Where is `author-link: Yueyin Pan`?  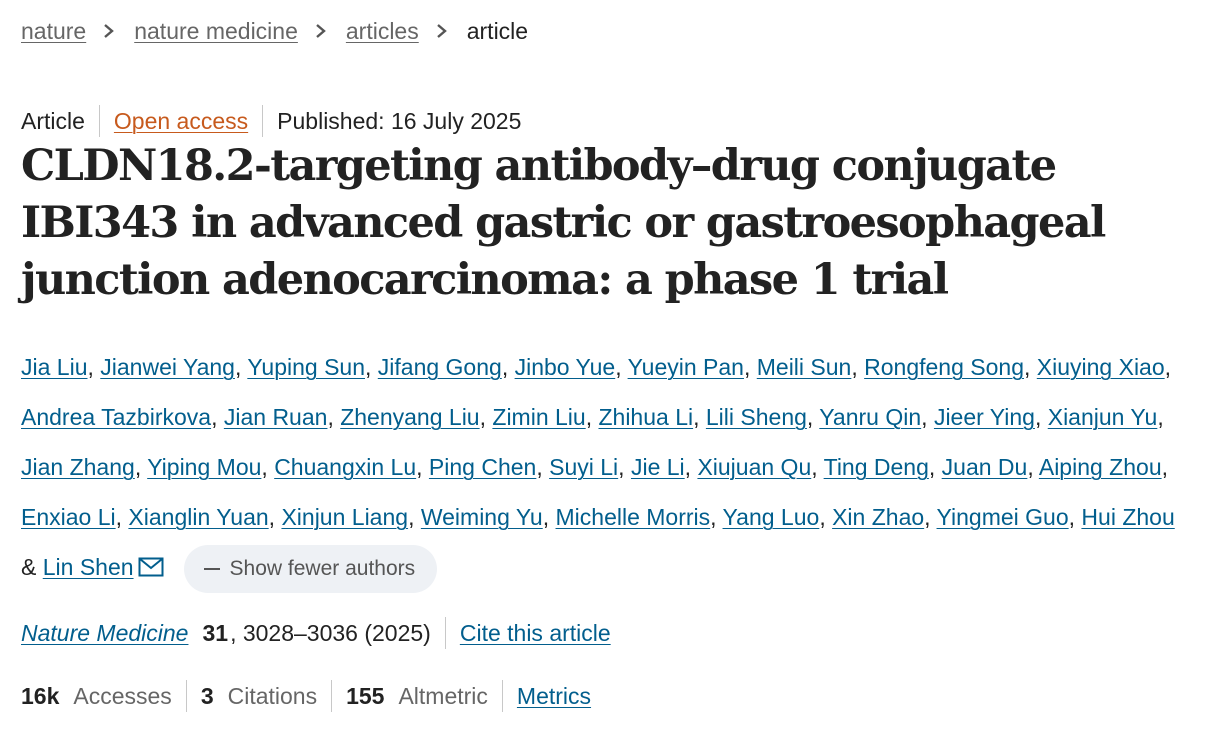
author-link: Yueyin Pan is located at coordinates (686, 367).